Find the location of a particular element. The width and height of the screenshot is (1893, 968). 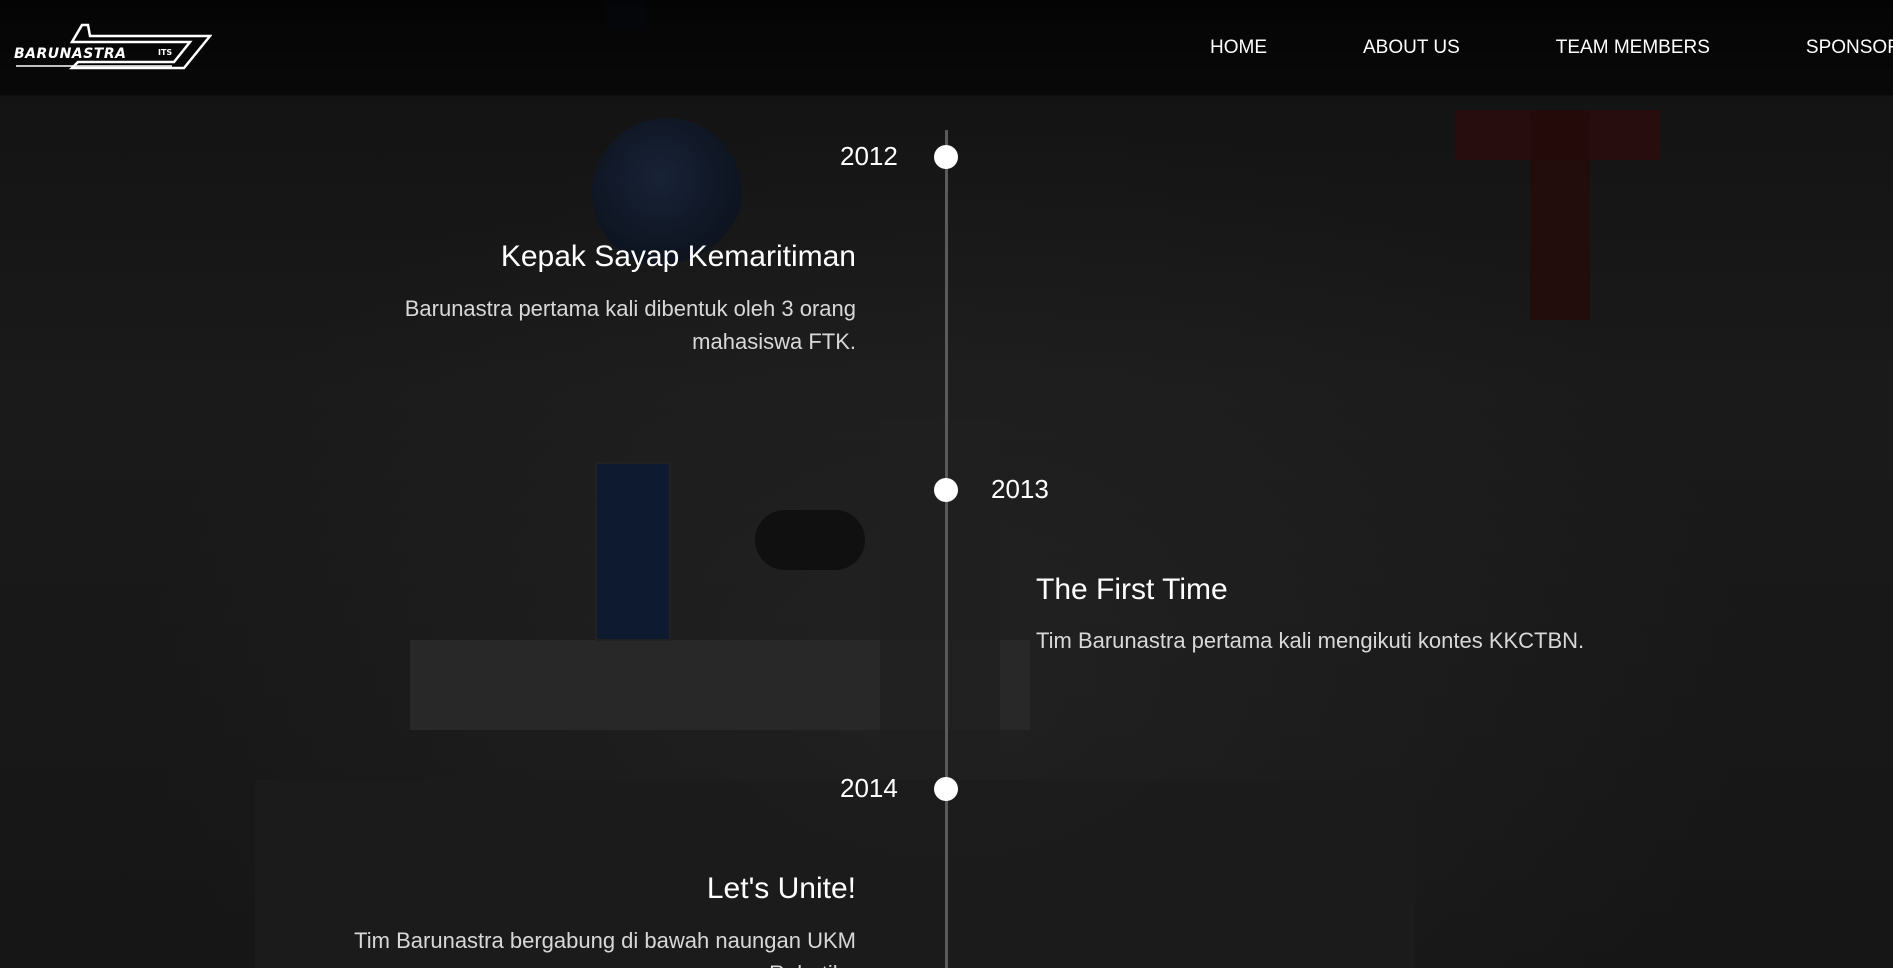

nav-links: HOME ABOUT US TEAM MEMBERS SPONSORS is located at coordinates (1551, 48).